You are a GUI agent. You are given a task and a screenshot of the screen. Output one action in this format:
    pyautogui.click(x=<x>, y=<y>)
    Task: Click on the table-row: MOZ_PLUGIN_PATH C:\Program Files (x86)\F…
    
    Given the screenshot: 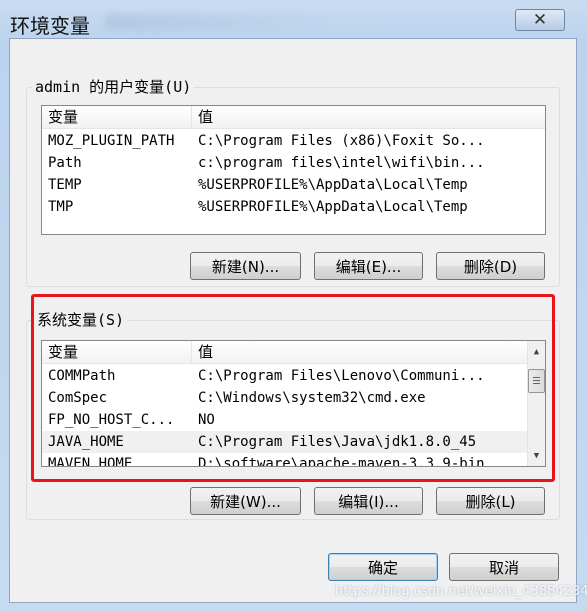 What is the action you would take?
    pyautogui.click(x=289, y=141)
    